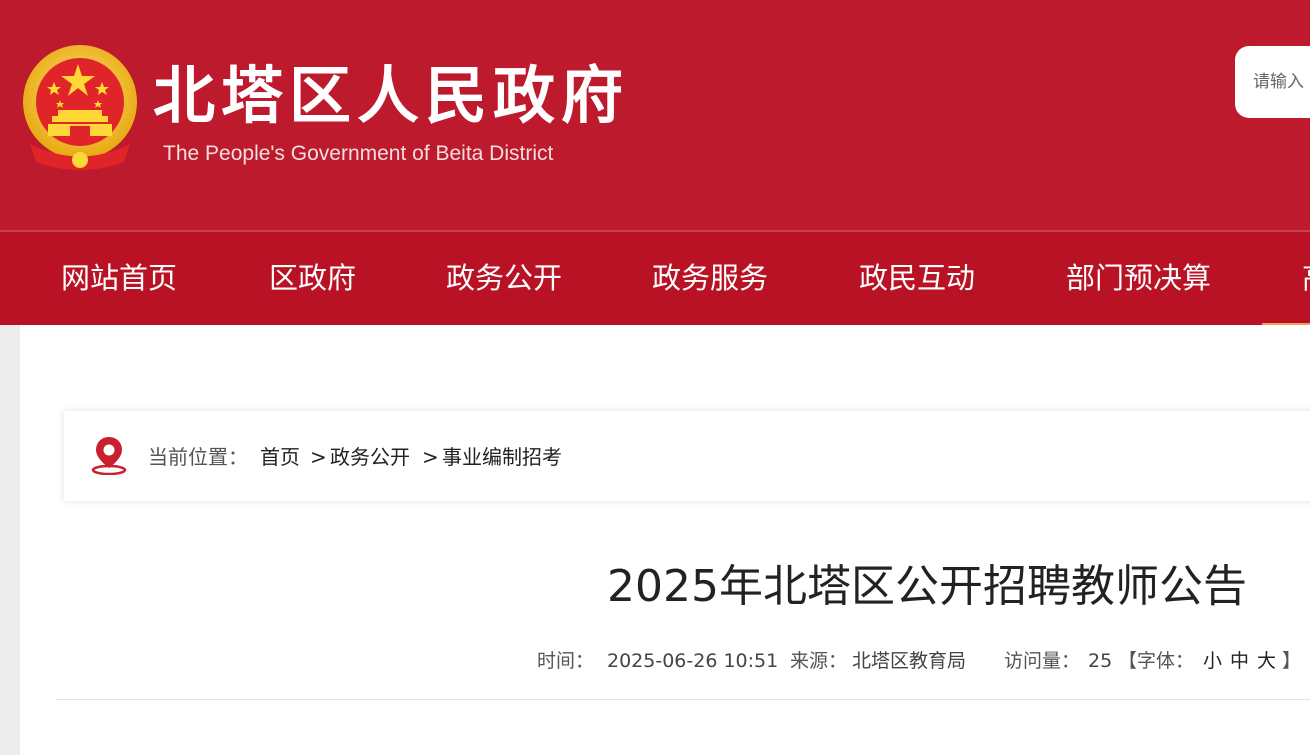 The image size is (1310, 755). I want to click on nav-item-department-budget: 部门预决算, so click(1138, 278).